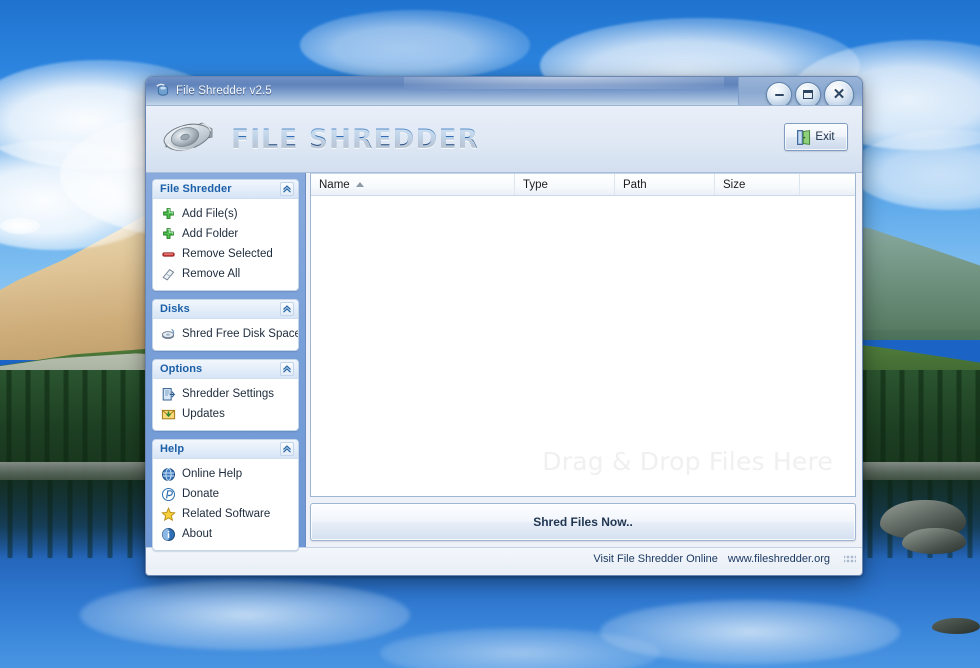  I want to click on window-caption-buttons: ✕, so click(800, 91).